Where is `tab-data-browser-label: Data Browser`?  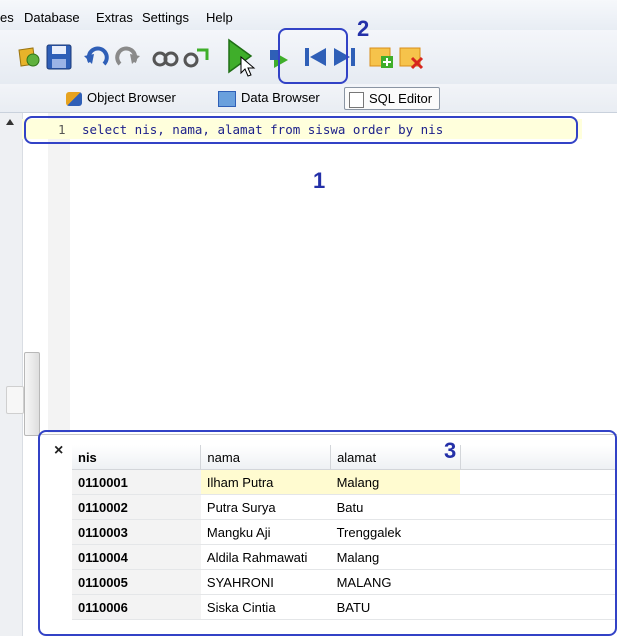
tab-data-browser-label: Data Browser is located at coordinates (280, 97).